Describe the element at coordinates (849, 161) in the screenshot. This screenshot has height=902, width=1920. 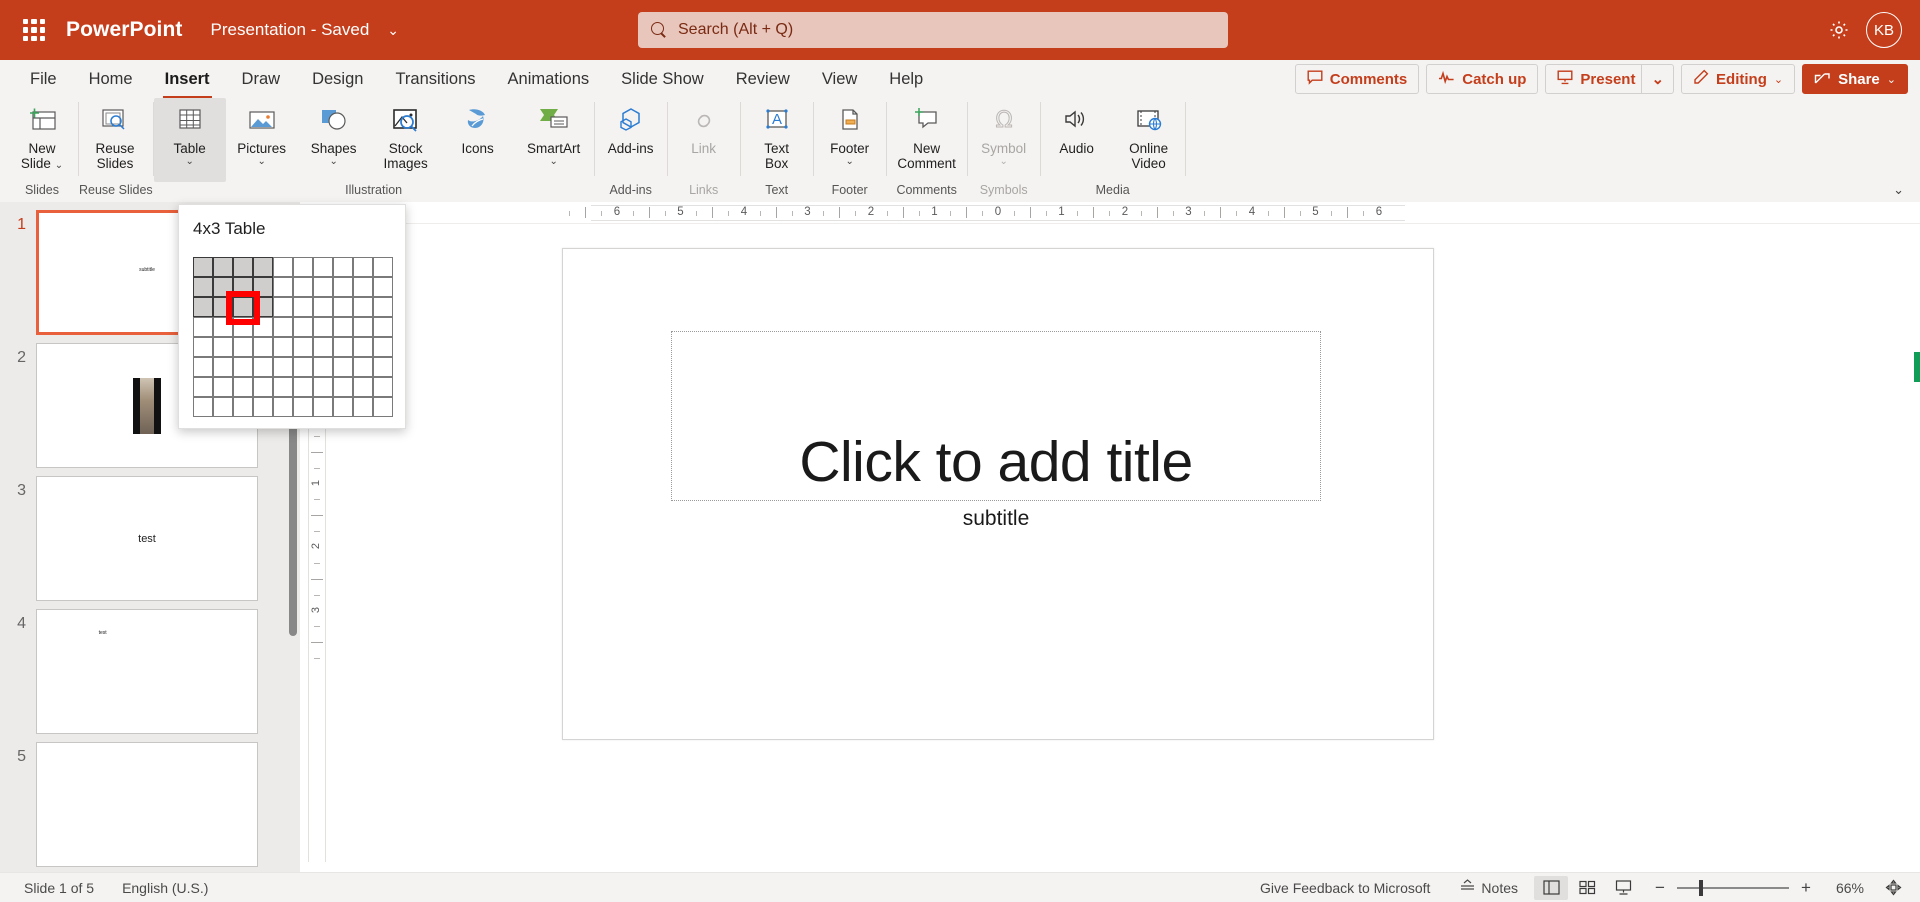
I see `footer-chevron-down-icon: ⌄` at that location.